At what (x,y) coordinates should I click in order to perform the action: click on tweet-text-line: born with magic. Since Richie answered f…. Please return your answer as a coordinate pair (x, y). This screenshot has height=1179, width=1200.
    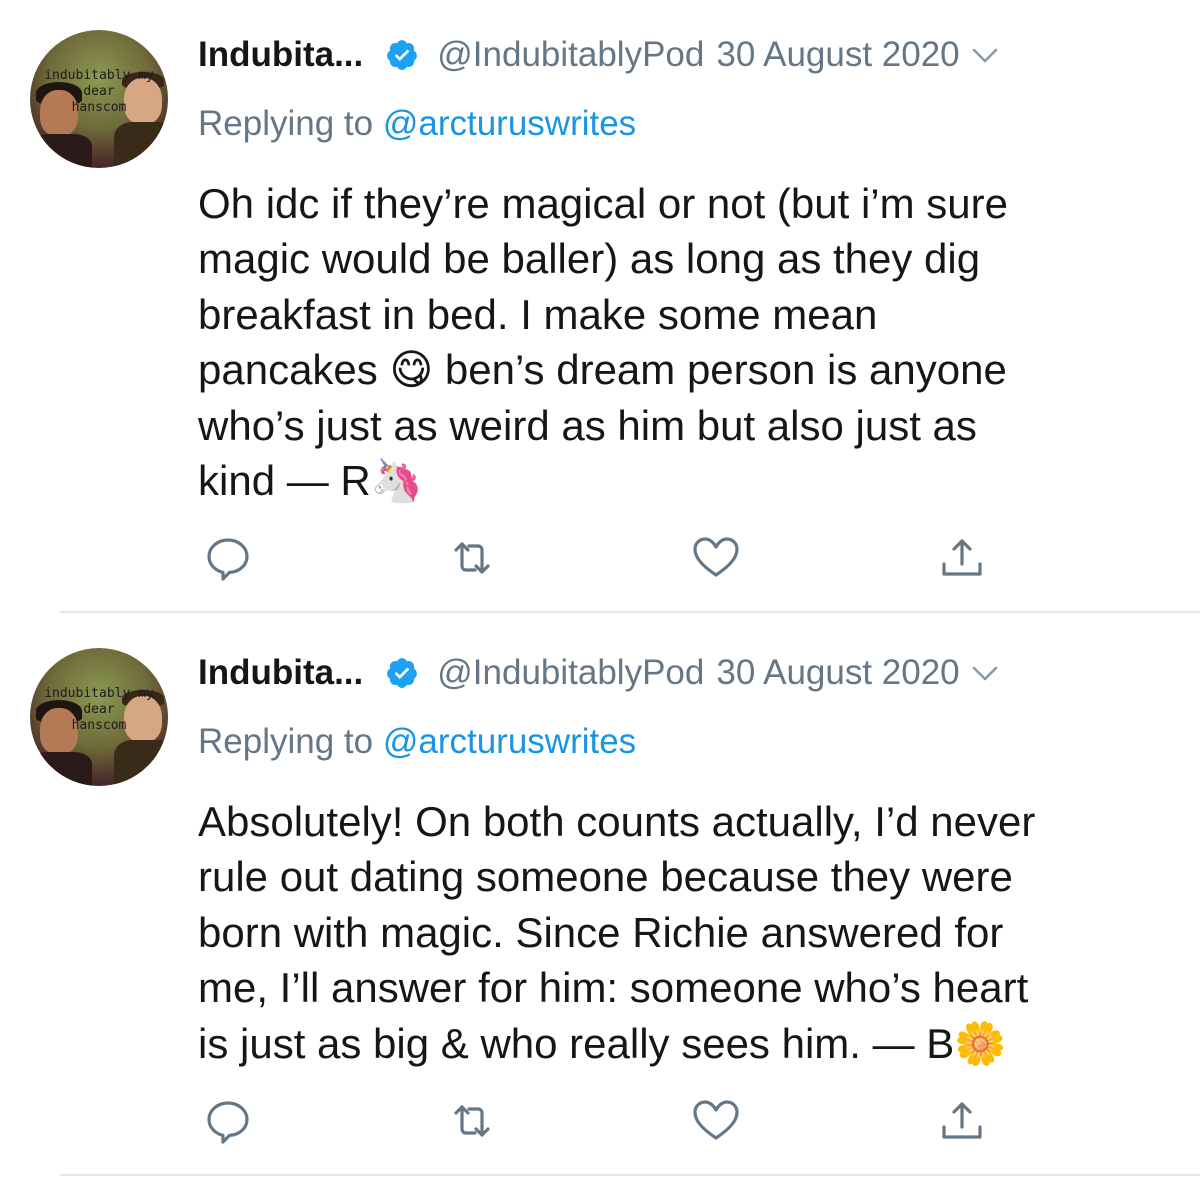
    Looking at the image, I should click on (601, 932).